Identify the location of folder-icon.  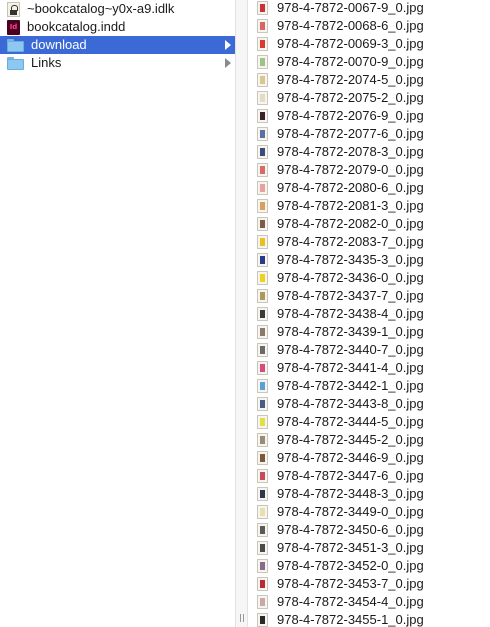
(15, 45).